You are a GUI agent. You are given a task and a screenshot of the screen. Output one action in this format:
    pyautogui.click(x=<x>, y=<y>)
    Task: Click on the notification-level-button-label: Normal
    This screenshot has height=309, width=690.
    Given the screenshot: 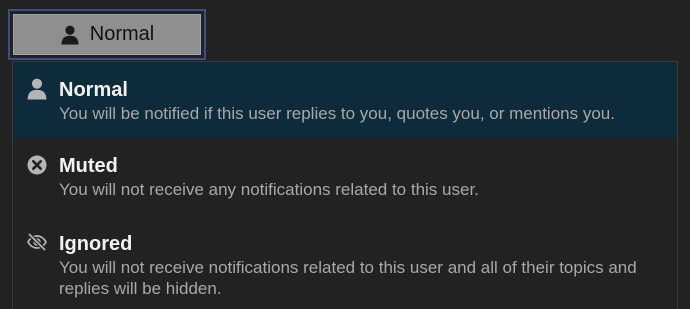 What is the action you would take?
    pyautogui.click(x=122, y=34)
    